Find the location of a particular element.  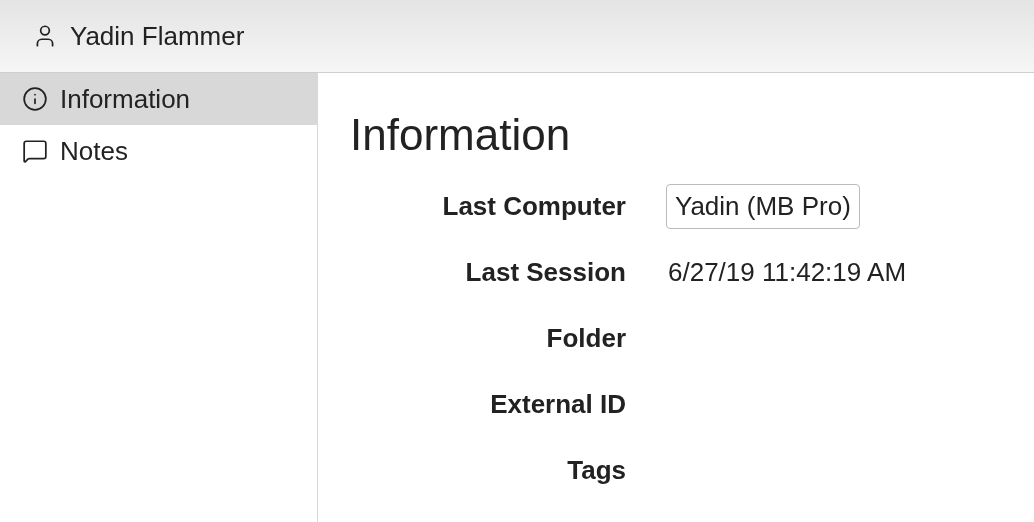

field-label: Last Session is located at coordinates (545, 272).